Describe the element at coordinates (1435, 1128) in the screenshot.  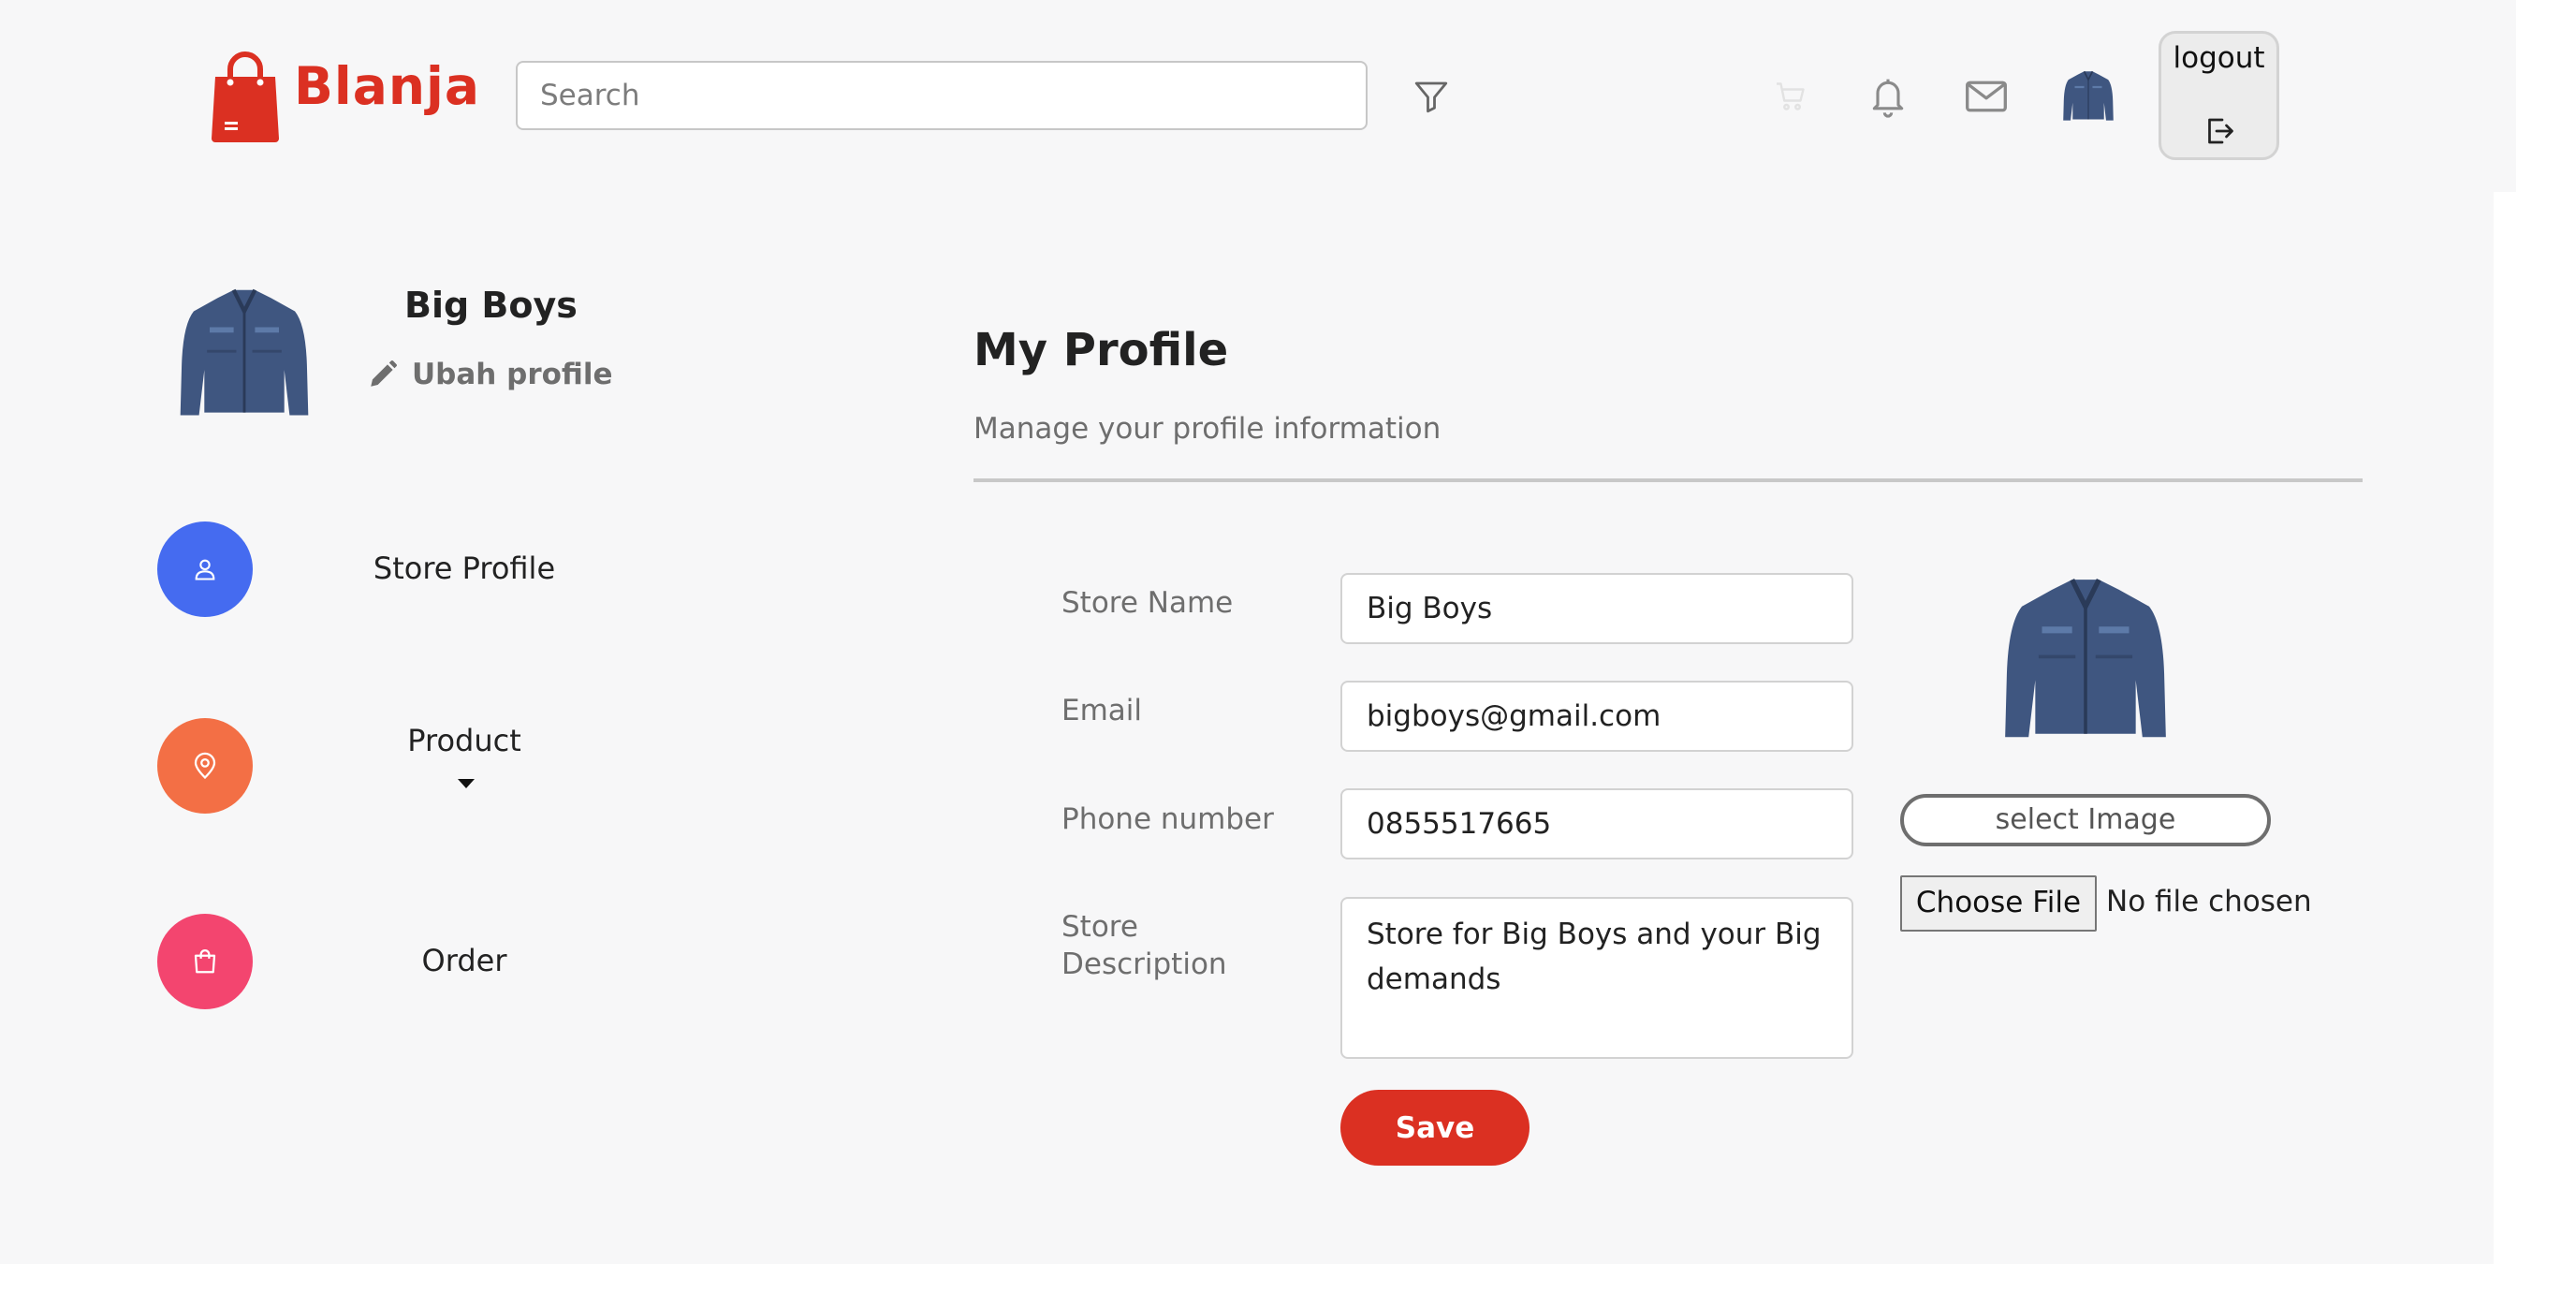
I see `save-button: Save` at that location.